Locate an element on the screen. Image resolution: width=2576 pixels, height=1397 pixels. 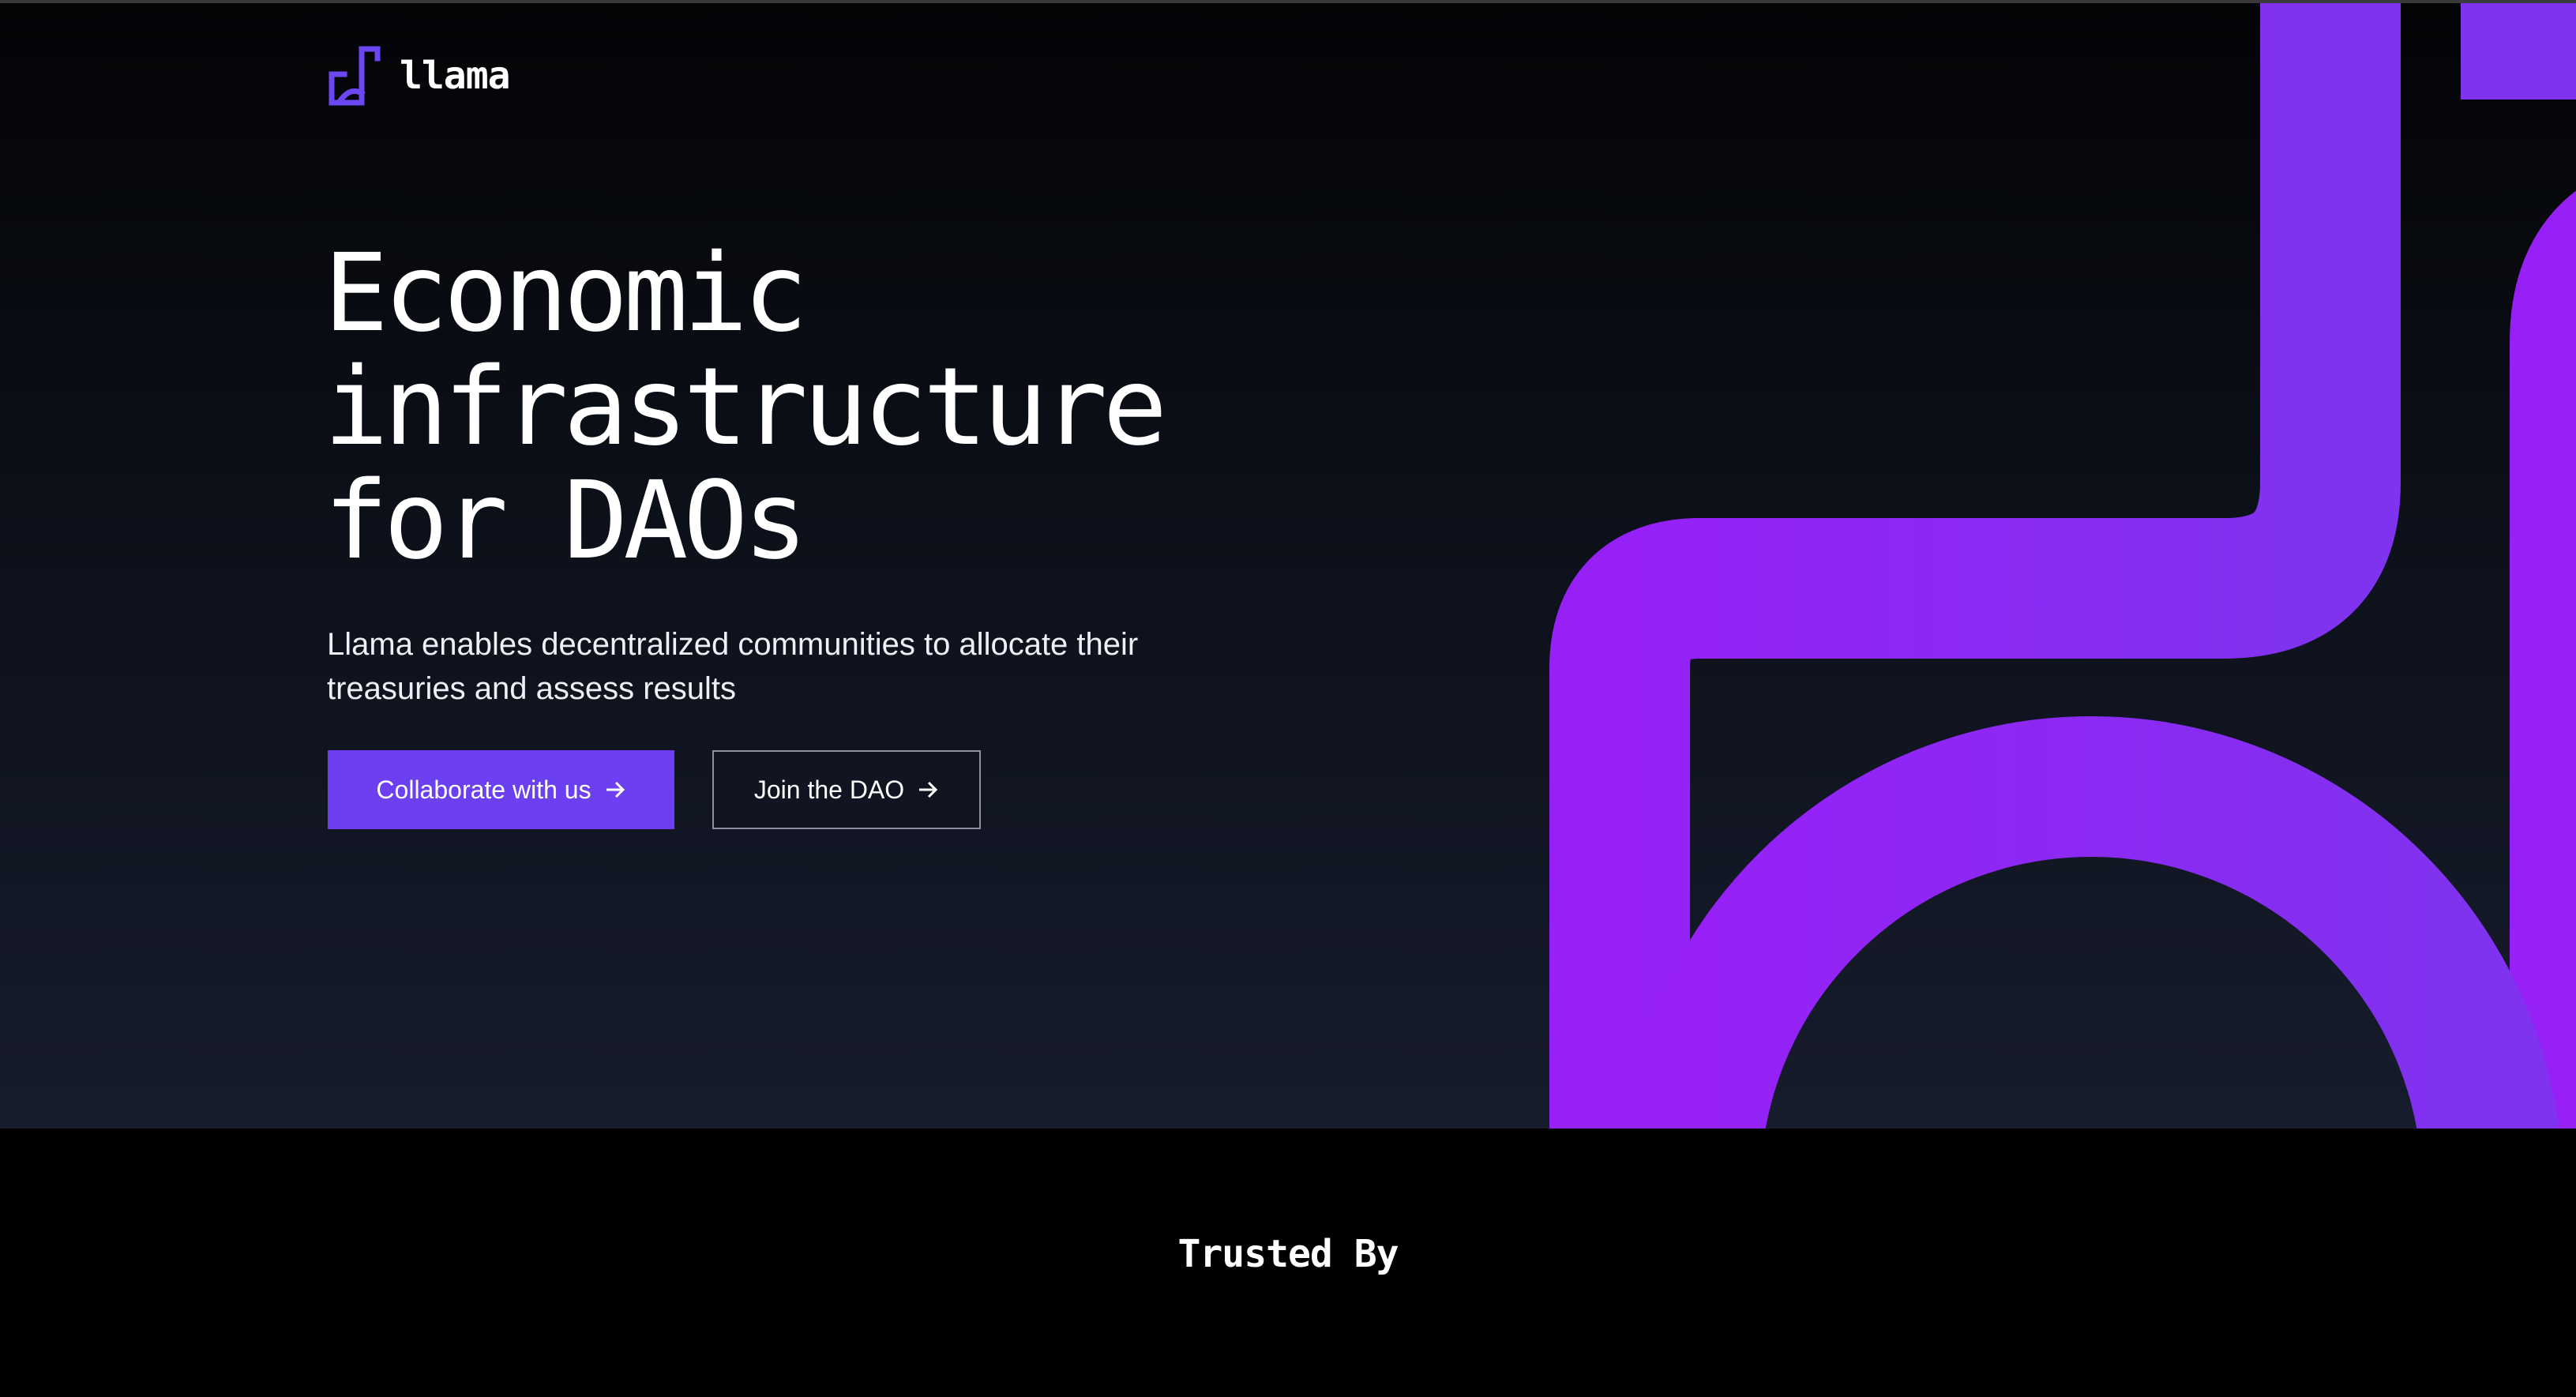
trusted-by-heading: Trusted By is located at coordinates (1288, 1254).